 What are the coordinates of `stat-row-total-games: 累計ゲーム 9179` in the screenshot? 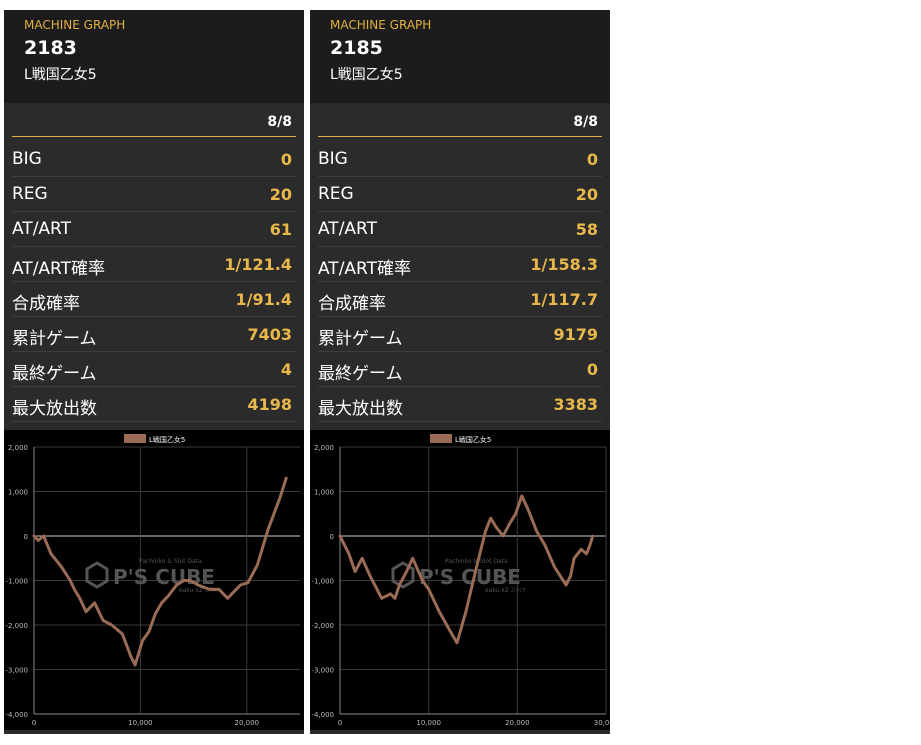 It's located at (460, 334).